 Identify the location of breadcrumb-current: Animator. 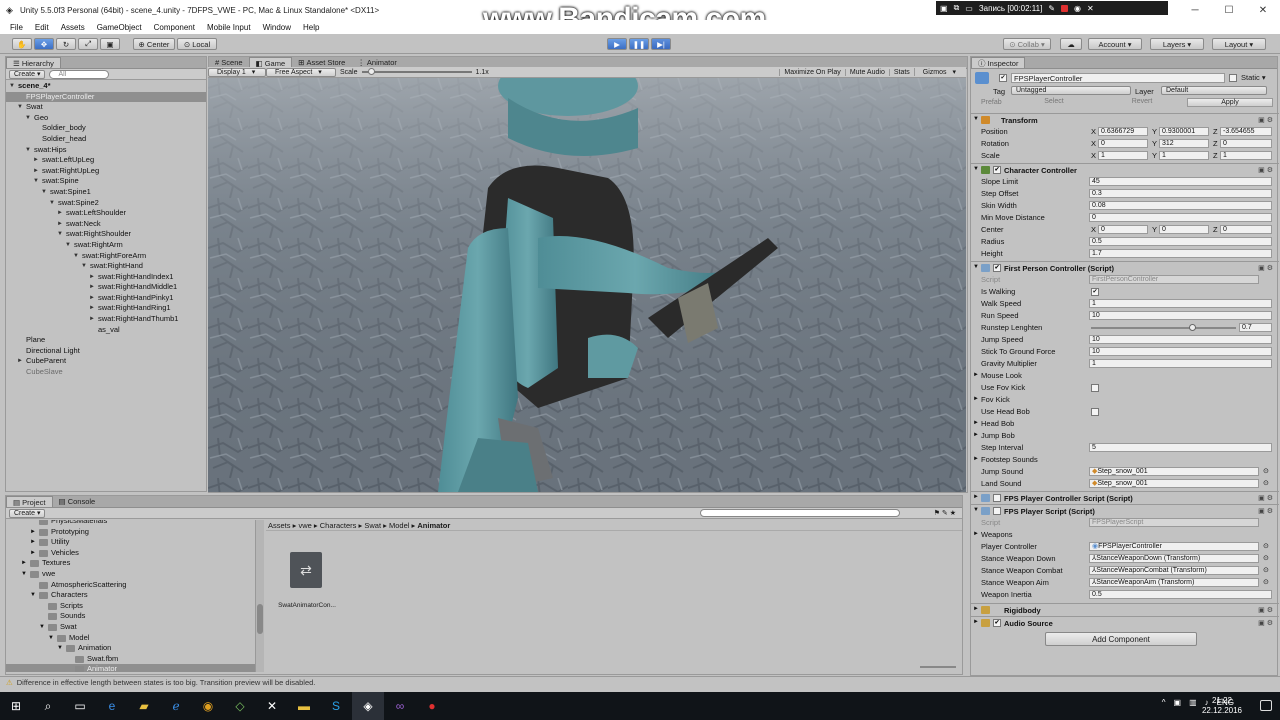
(433, 525).